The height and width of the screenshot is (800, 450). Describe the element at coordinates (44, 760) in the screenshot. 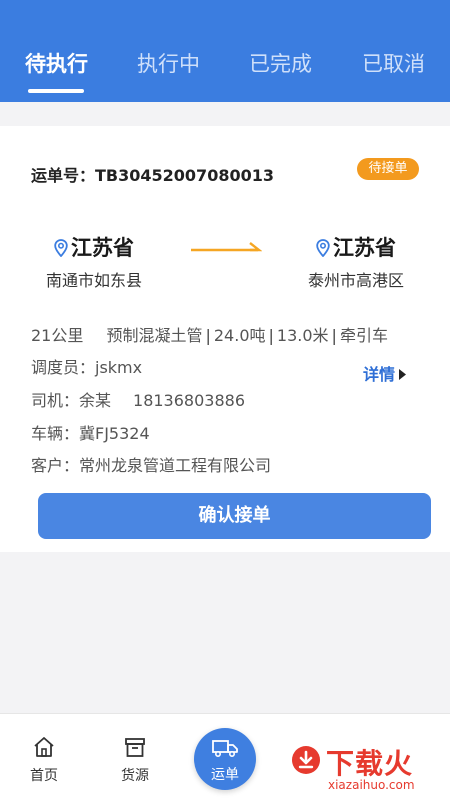

I see `nav-home: 首页` at that location.